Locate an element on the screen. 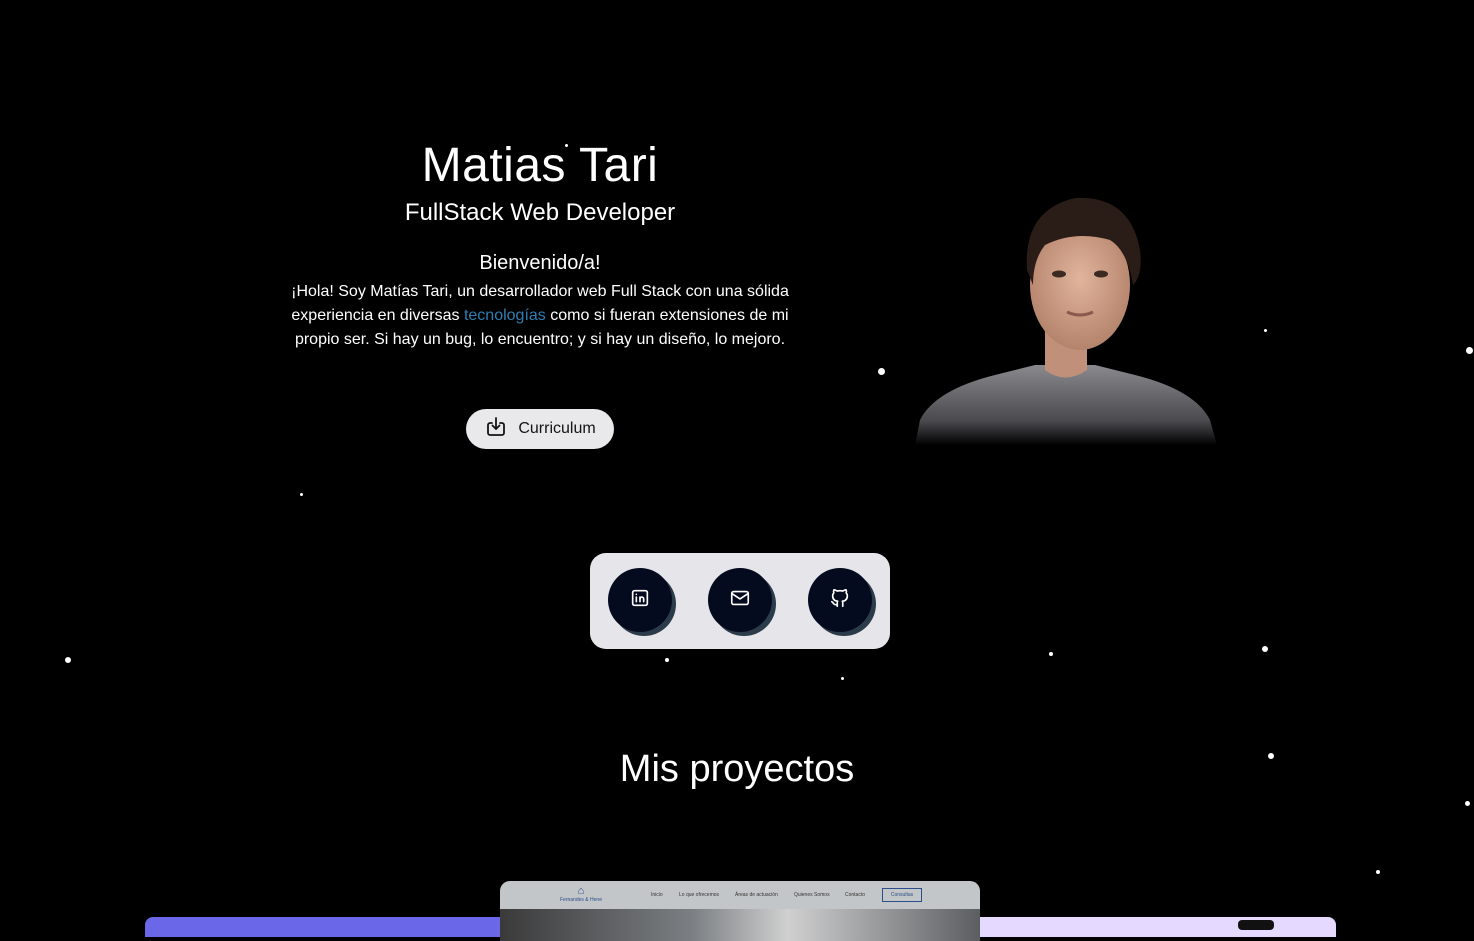 The height and width of the screenshot is (941, 1474). linkedin-button is located at coordinates (640, 600).